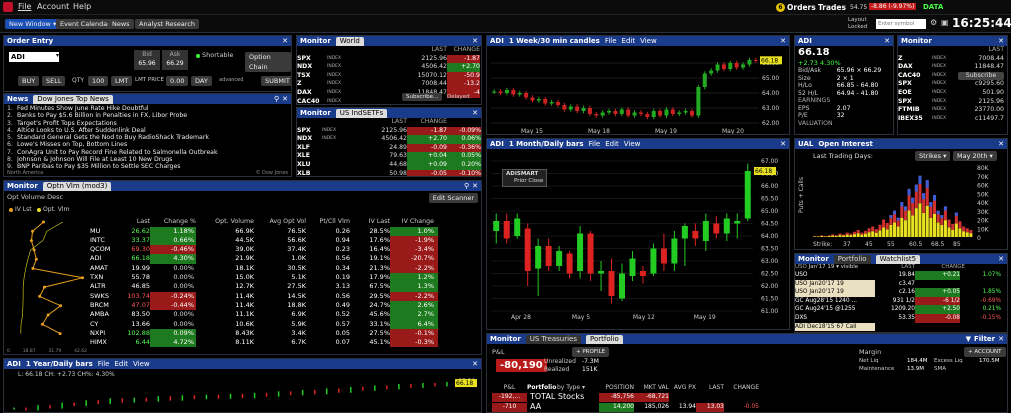 The width and height of the screenshot is (1011, 413). I want to click on table-row: SPX INDEX c9295.60, so click(952, 84).